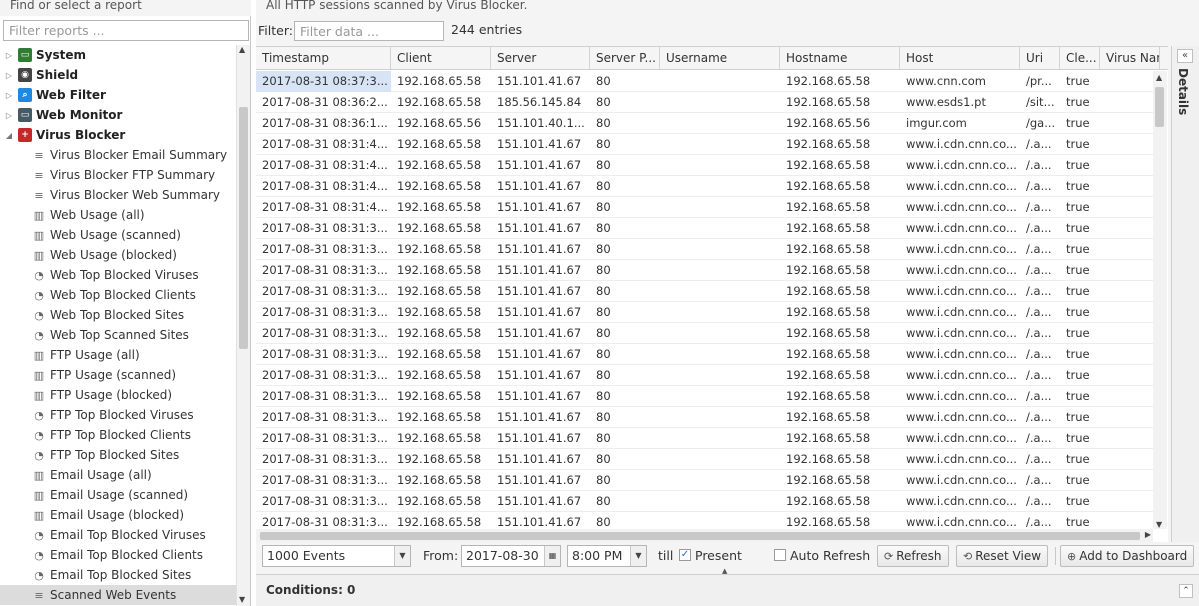 This screenshot has width=1199, height=606. I want to click on column-header: Hostname, so click(840, 58).